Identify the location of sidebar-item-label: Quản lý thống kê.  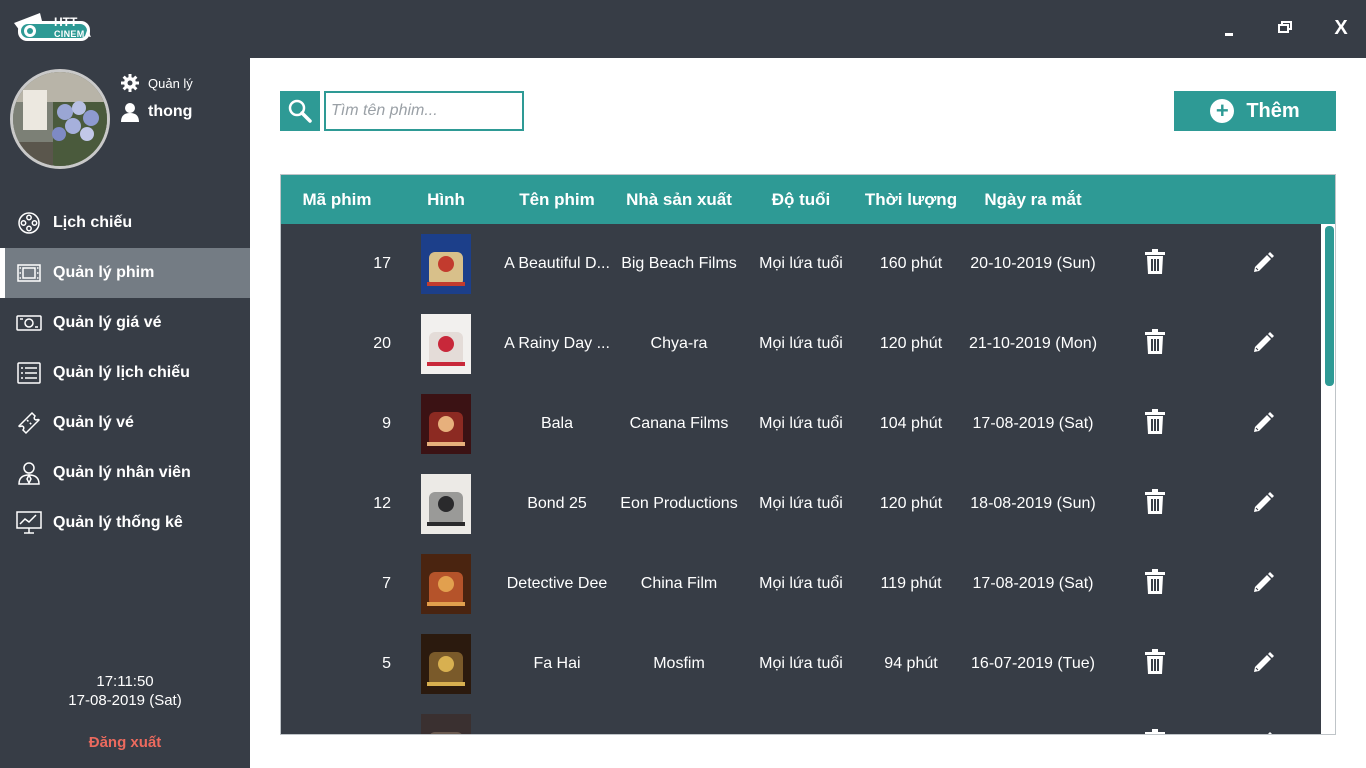
(118, 522).